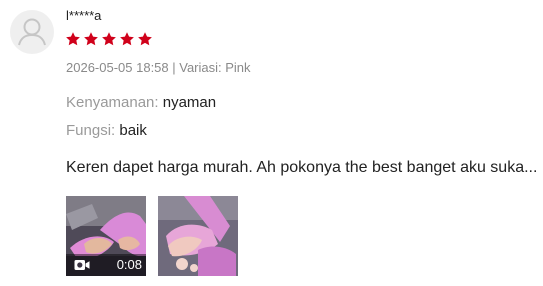 This screenshot has height=286, width=543. Describe the element at coordinates (129, 264) in the screenshot. I see `video-duration: 0:08` at that location.